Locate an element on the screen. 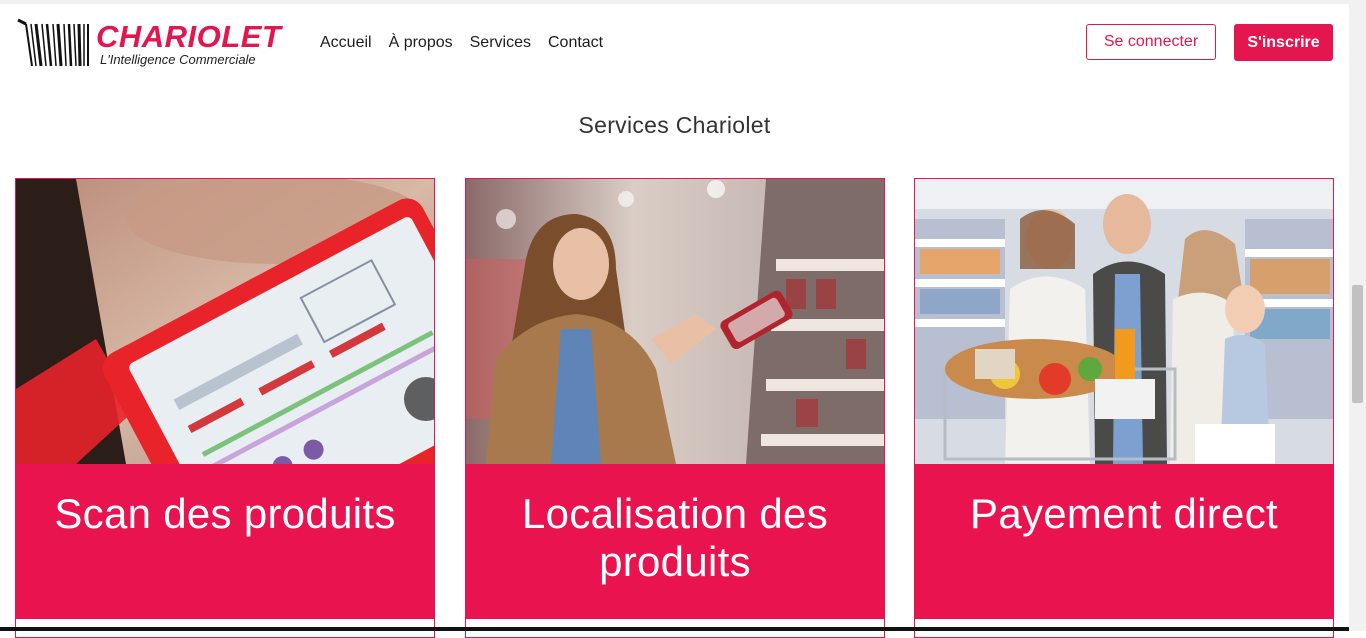 This screenshot has height=638, width=1366. service-label-box: Scan des produits is located at coordinates (225, 541).